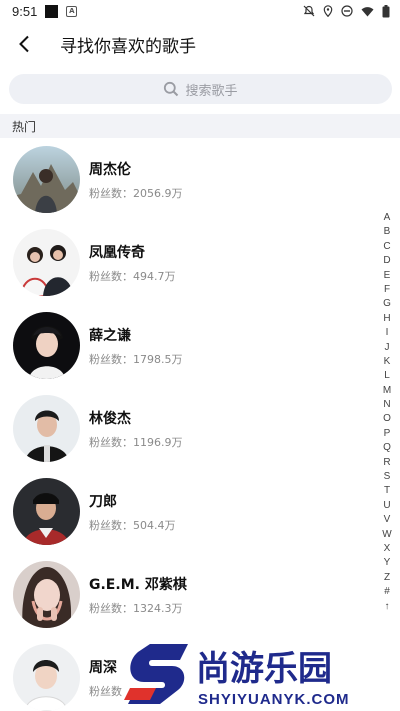  Describe the element at coordinates (128, 46) in the screenshot. I see `page-title: 寻找你喜欢的歌手` at that location.